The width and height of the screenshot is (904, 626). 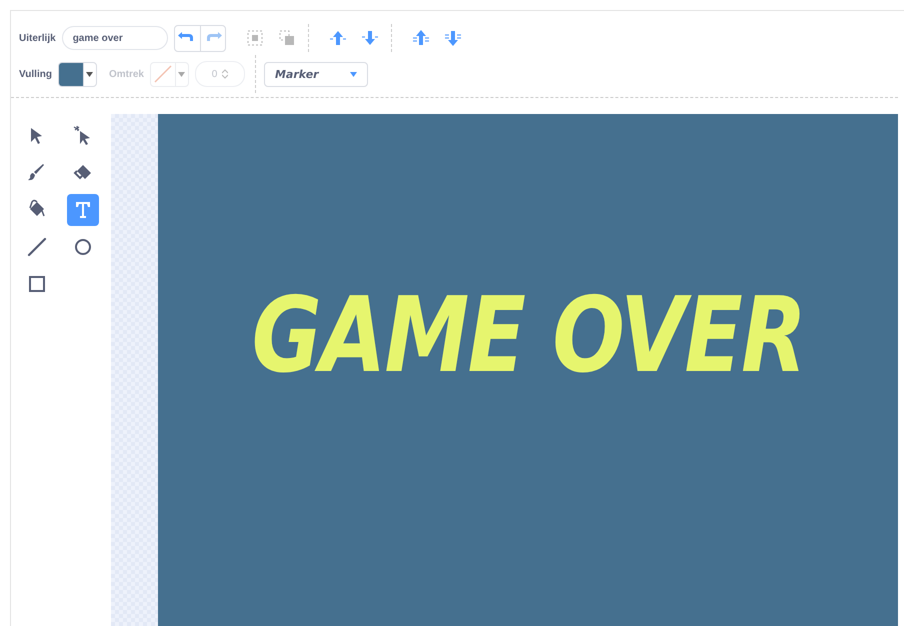 What do you see at coordinates (35, 74) in the screenshot?
I see `fill-label: Vulling` at bounding box center [35, 74].